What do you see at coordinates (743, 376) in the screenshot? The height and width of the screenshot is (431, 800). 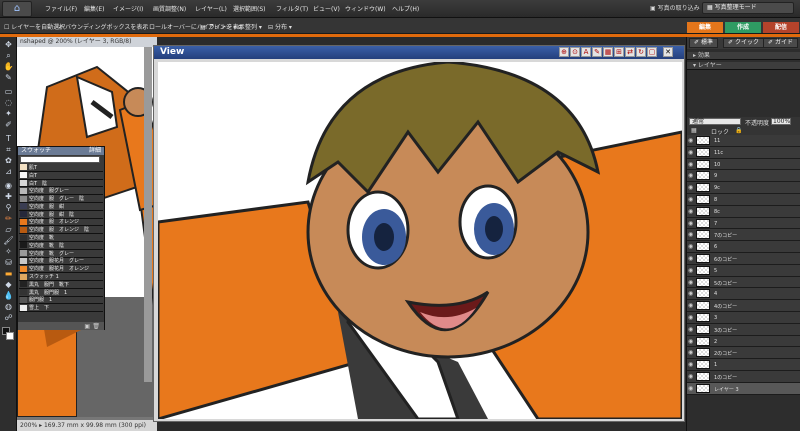 I see `layer-row: ◉ 1のコピー` at bounding box center [743, 376].